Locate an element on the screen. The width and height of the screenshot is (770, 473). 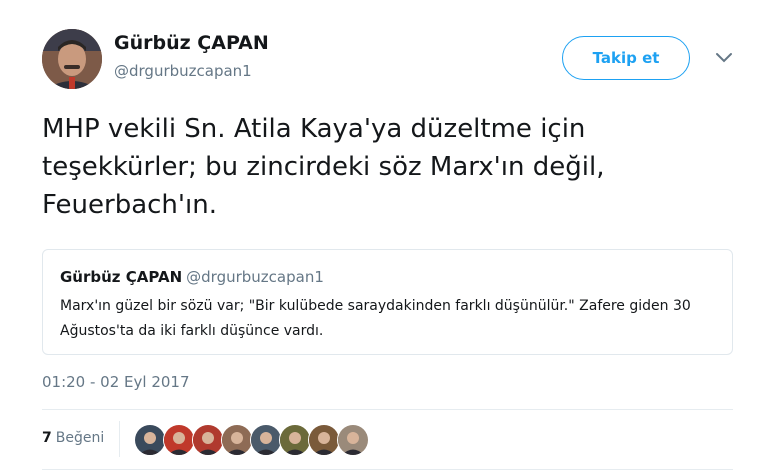
tweet-timestamp: 01:20 - 02 Eyl 2017 is located at coordinates (116, 382).